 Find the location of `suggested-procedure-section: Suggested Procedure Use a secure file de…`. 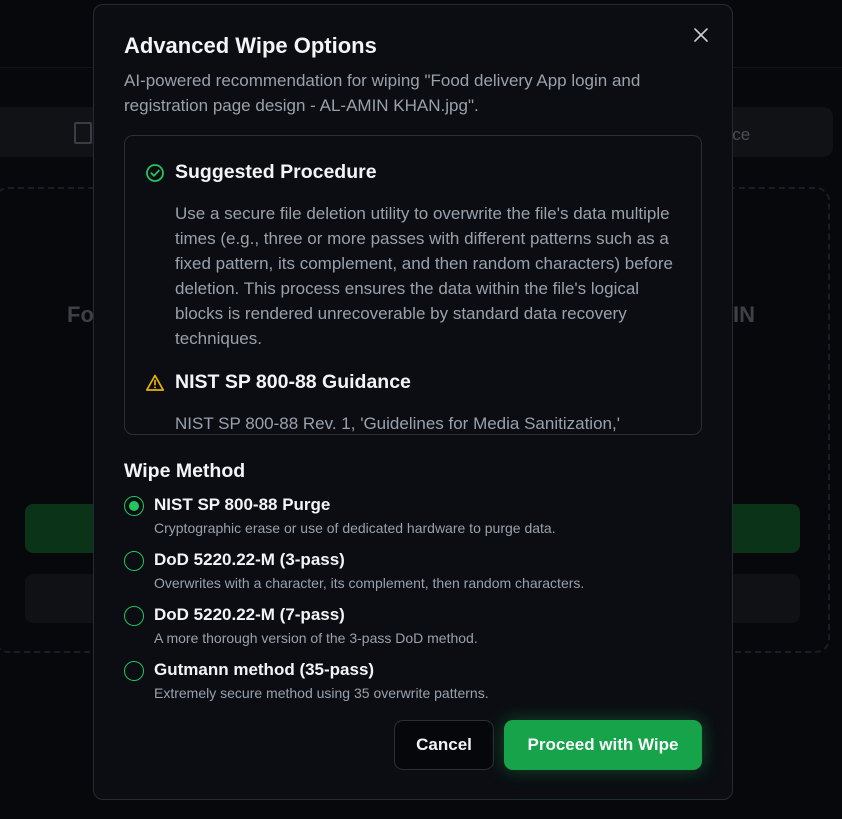

suggested-procedure-section: Suggested Procedure Use a secure file de… is located at coordinates (415, 256).